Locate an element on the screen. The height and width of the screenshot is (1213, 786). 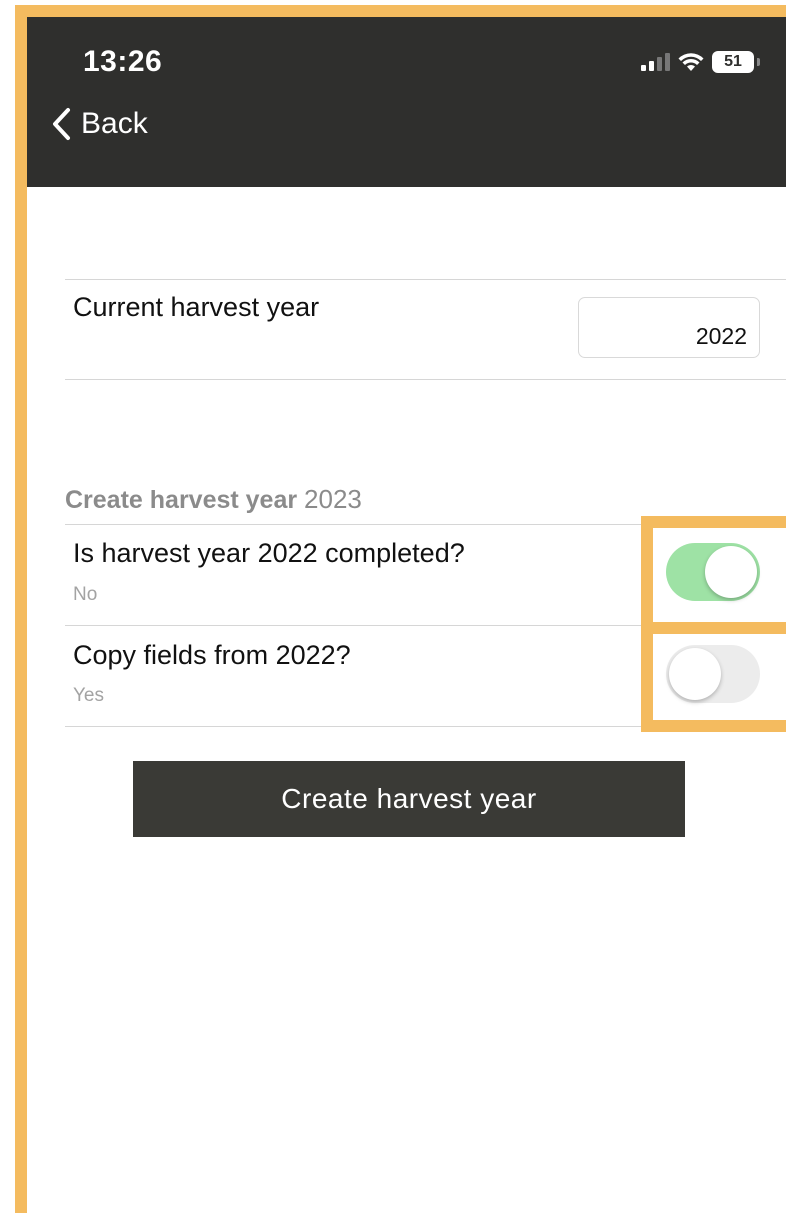
copy-fields-label: Copy fields from 2022? is located at coordinates (212, 655).